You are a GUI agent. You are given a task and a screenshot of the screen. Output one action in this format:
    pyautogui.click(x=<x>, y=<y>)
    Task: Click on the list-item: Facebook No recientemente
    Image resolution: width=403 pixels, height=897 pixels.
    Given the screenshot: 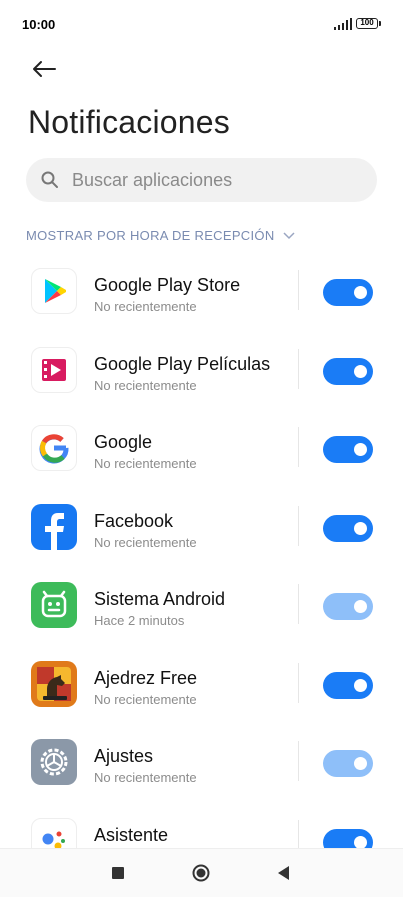 What is the action you would take?
    pyautogui.click(x=201, y=535)
    